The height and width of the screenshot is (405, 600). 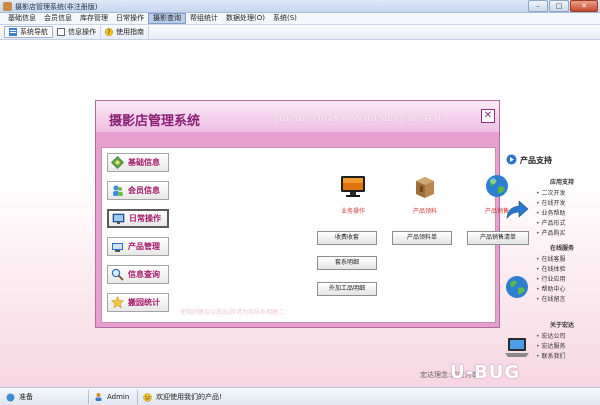 I want to click on dialog-watermark-text: 使用好建议以提出/其请为指导系相建二, so click(x=232, y=312).